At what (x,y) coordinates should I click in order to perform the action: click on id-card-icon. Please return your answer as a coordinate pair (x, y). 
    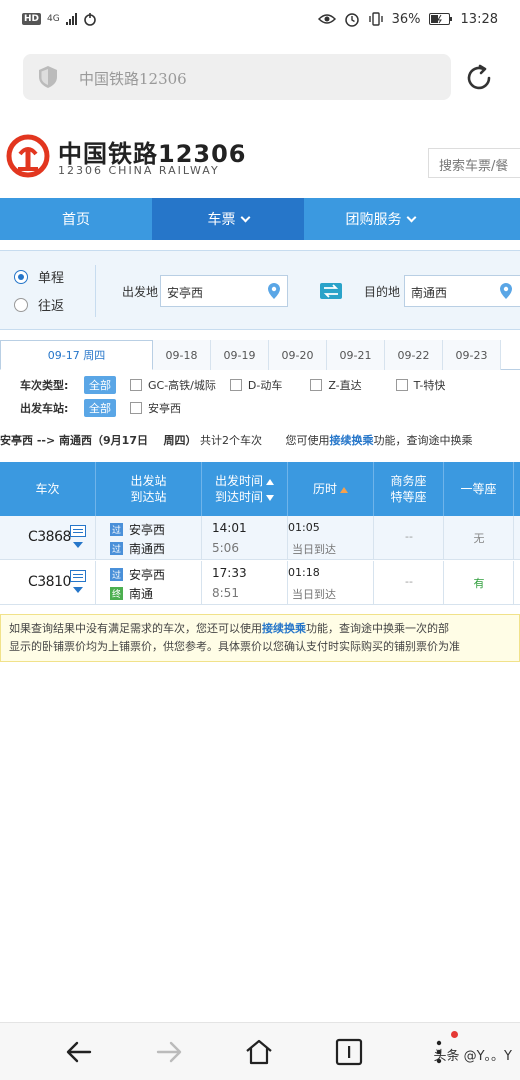
    Looking at the image, I should click on (78, 576).